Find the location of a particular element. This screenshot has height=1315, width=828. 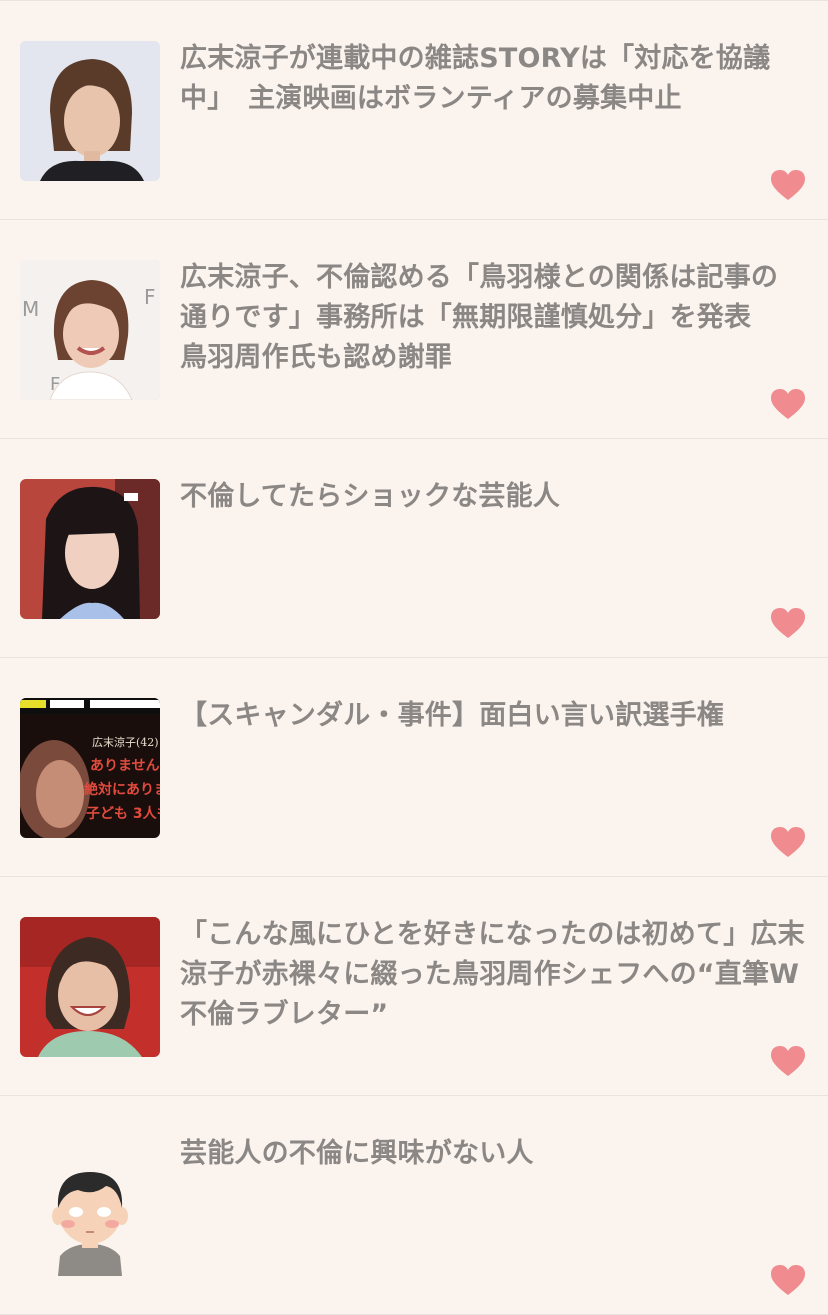

tv-subtitle-line2: 絶対にありませ is located at coordinates (122, 789).